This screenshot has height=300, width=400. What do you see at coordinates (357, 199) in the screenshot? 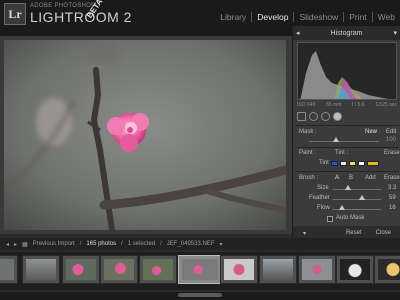
I see `feather-slider` at bounding box center [357, 199].